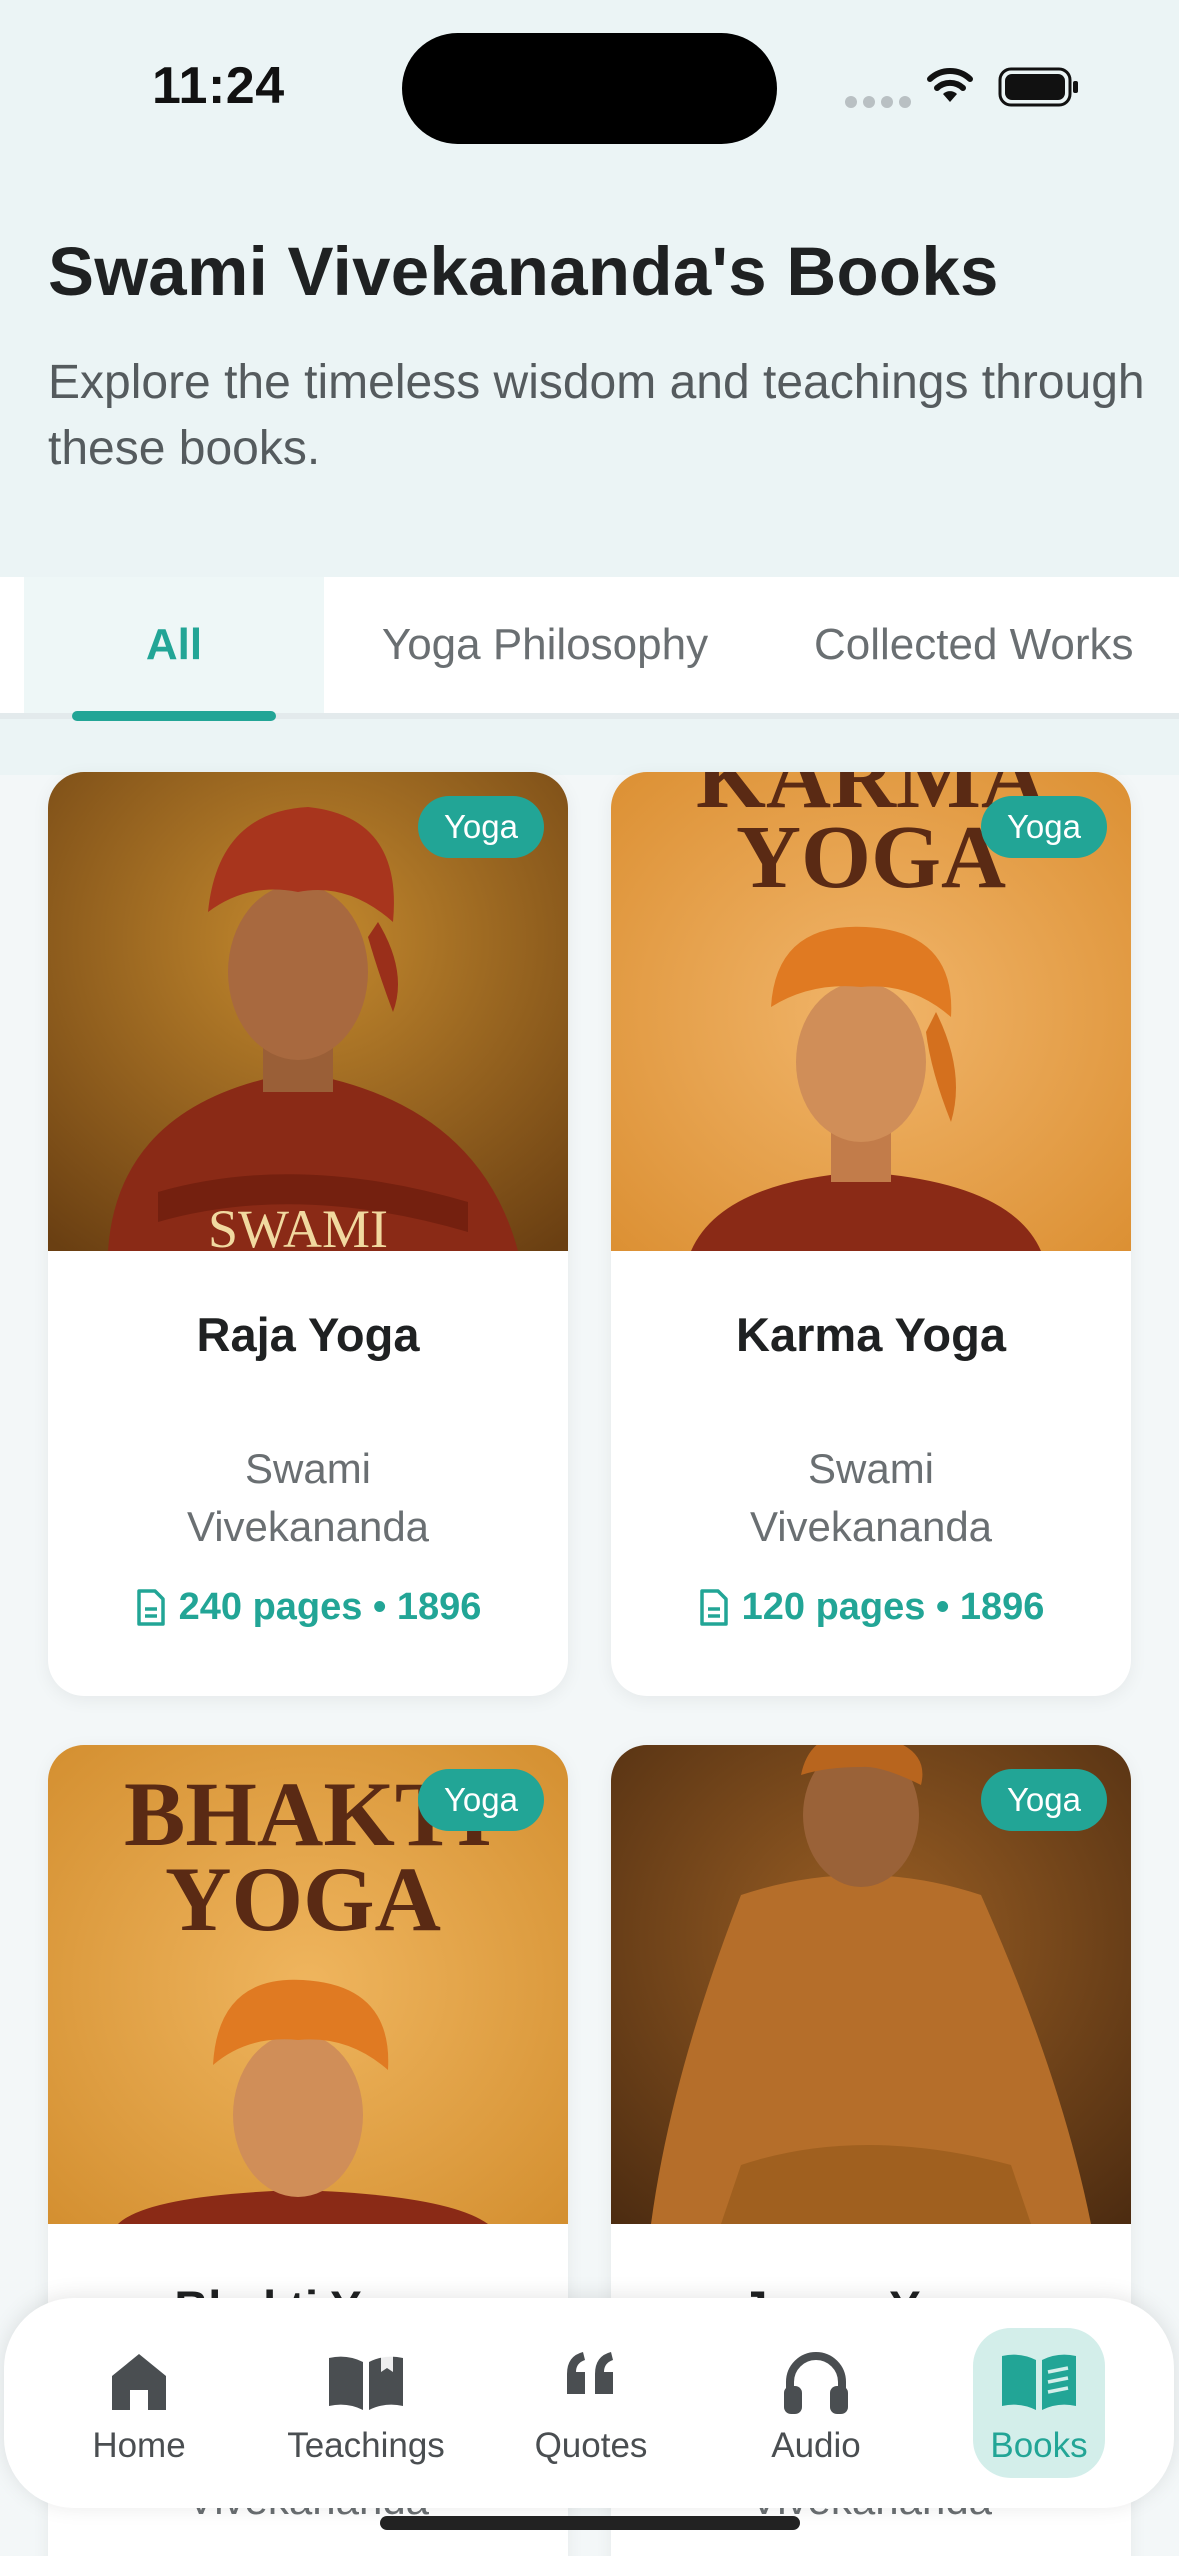 The width and height of the screenshot is (1179, 2556). I want to click on home-icon, so click(139, 2382).